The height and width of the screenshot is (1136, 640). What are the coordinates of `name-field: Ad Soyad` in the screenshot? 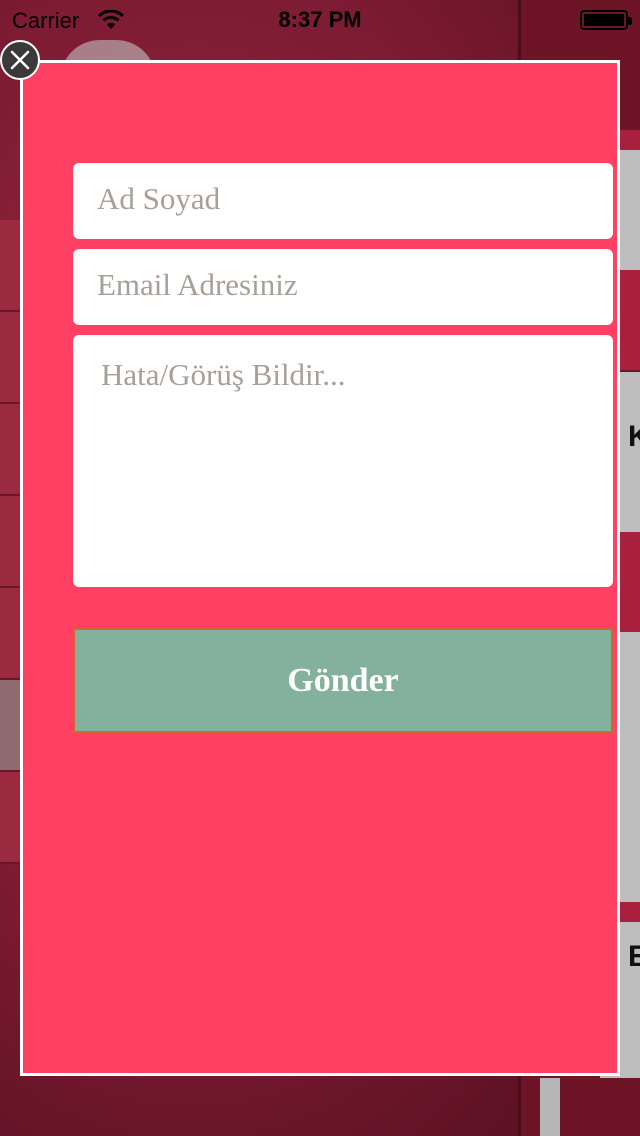 It's located at (343, 201).